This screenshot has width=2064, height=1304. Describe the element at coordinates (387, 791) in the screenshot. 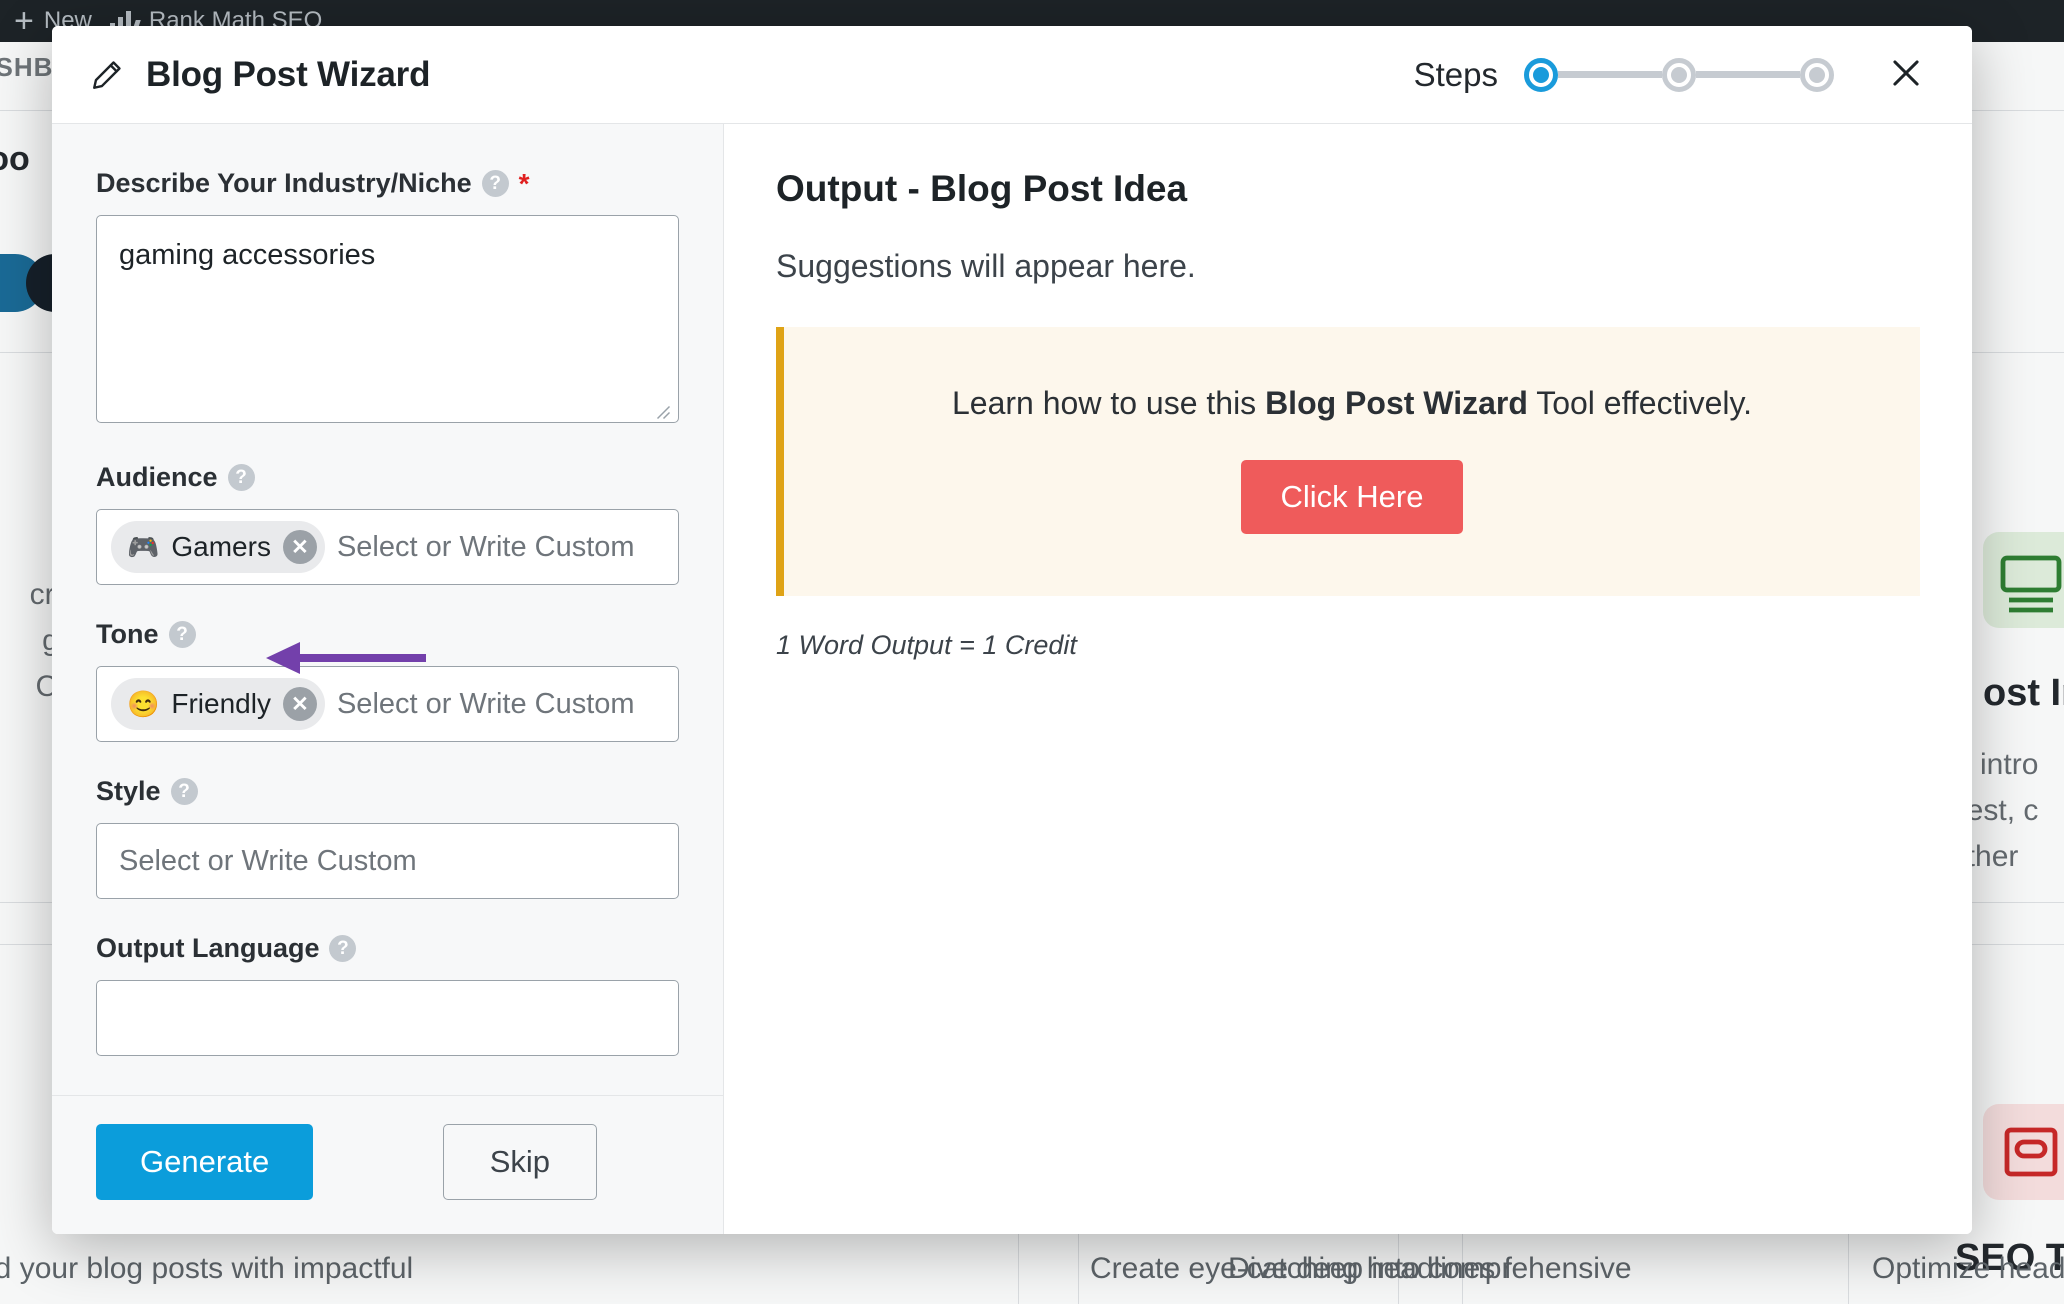

I see `field-label: Style ?` at that location.